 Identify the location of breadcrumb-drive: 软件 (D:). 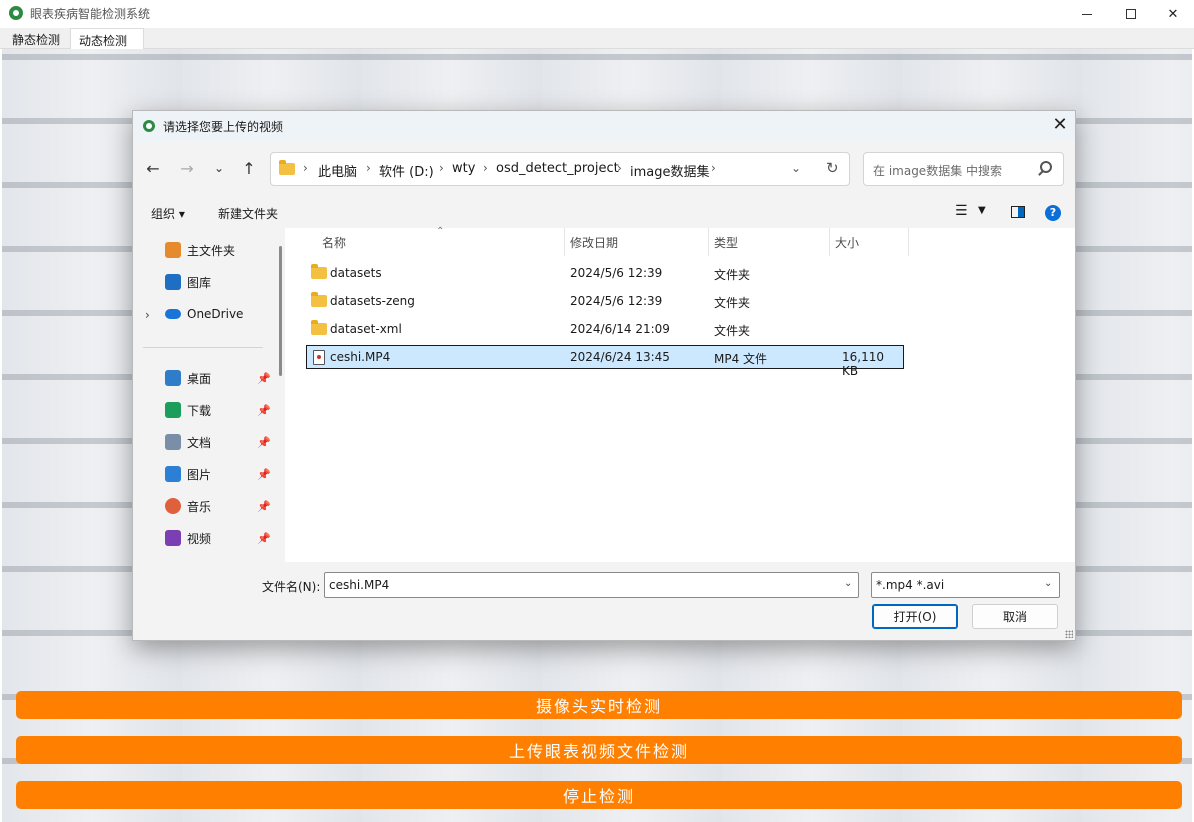
(406, 170).